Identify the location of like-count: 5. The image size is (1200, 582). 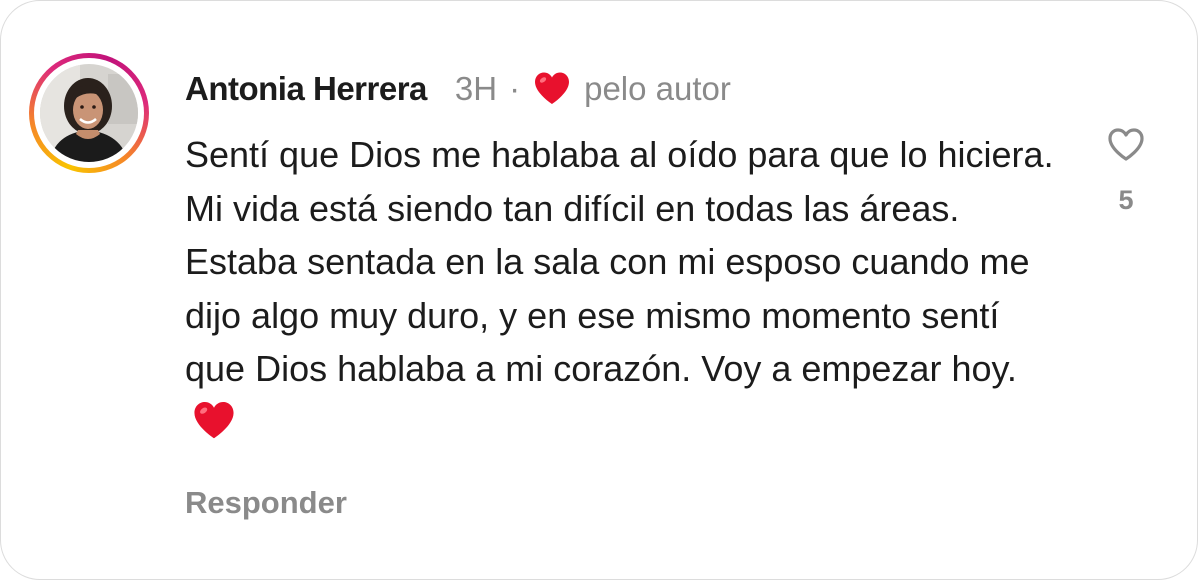
(1126, 200).